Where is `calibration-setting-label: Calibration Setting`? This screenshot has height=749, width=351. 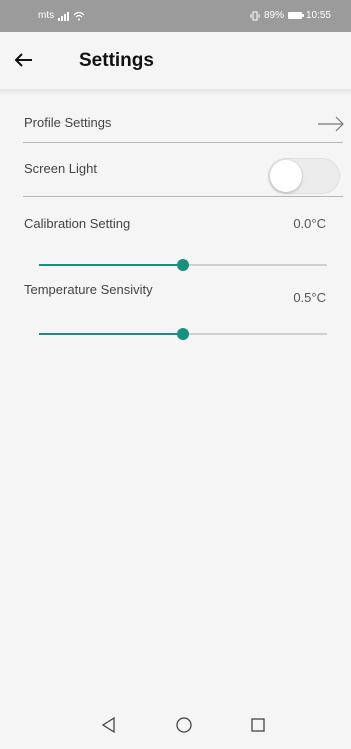 calibration-setting-label: Calibration Setting is located at coordinates (77, 223).